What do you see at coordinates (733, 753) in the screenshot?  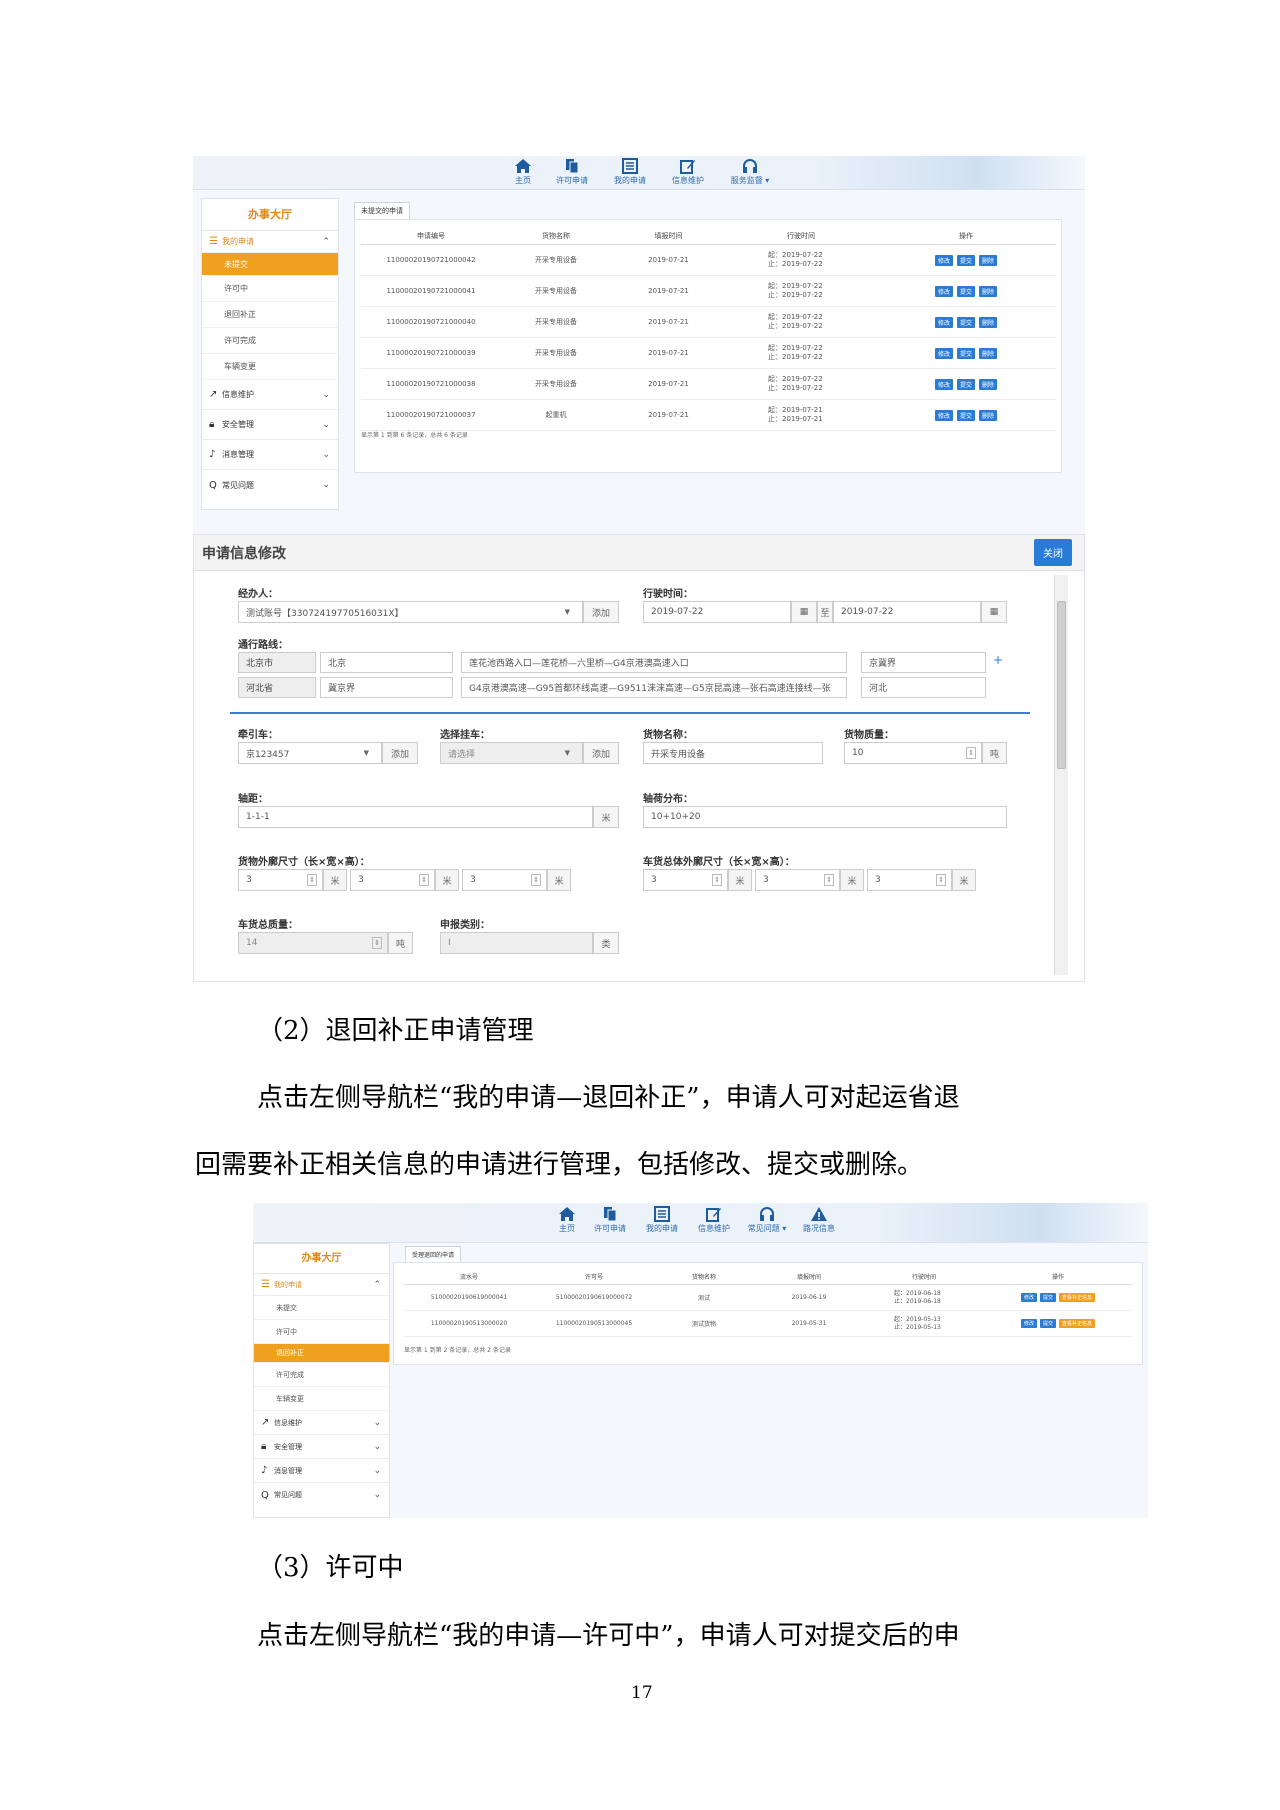 I see `goods-input: 开采专用设备` at bounding box center [733, 753].